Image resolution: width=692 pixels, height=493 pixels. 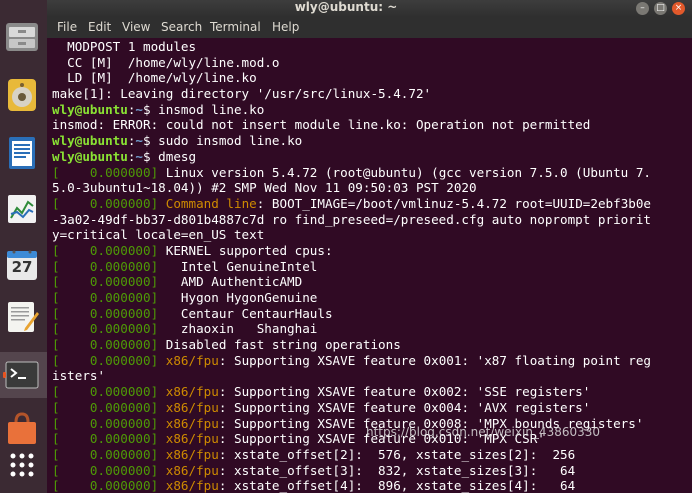 I want to click on terminal-text-segment: LD [M] /home/wly/line.ko, so click(x=154, y=78).